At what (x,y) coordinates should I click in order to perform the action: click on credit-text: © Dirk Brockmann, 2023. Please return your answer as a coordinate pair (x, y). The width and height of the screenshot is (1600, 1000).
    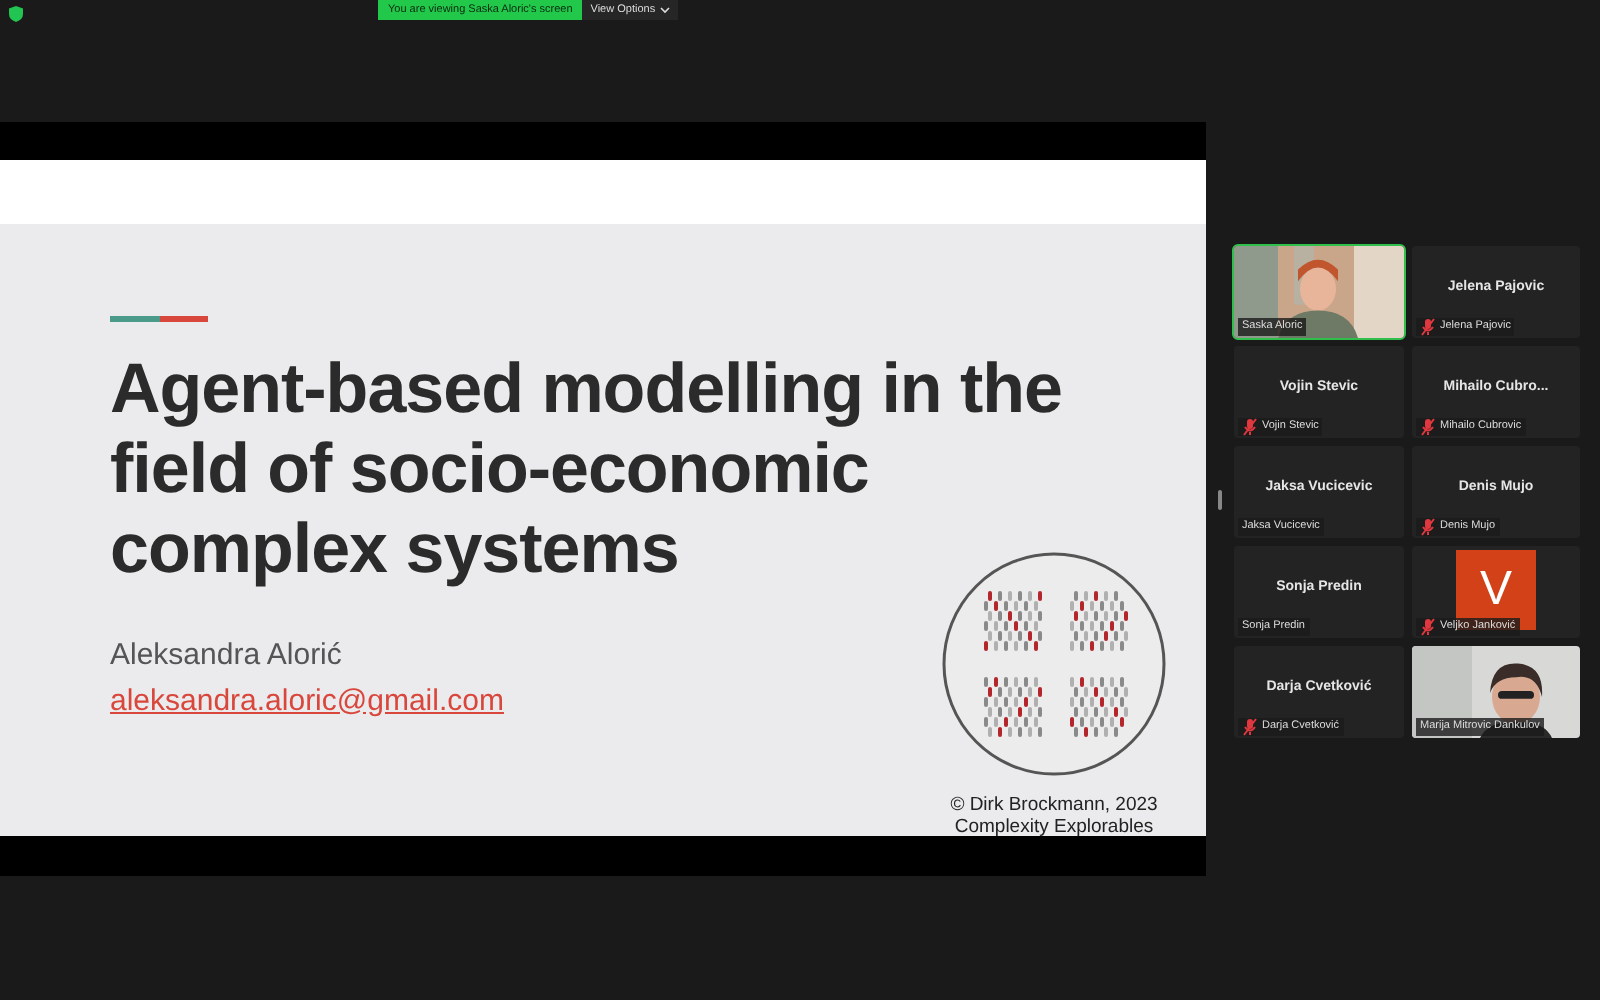
    Looking at the image, I should click on (1054, 805).